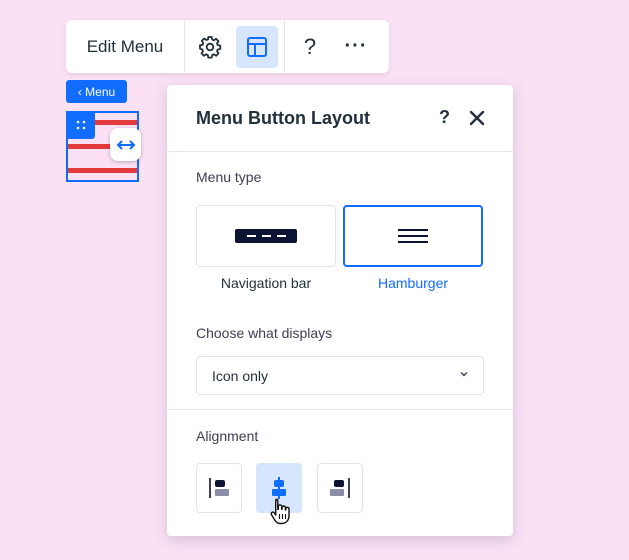 The width and height of the screenshot is (629, 560). I want to click on drag-dots-icon, so click(80, 125).